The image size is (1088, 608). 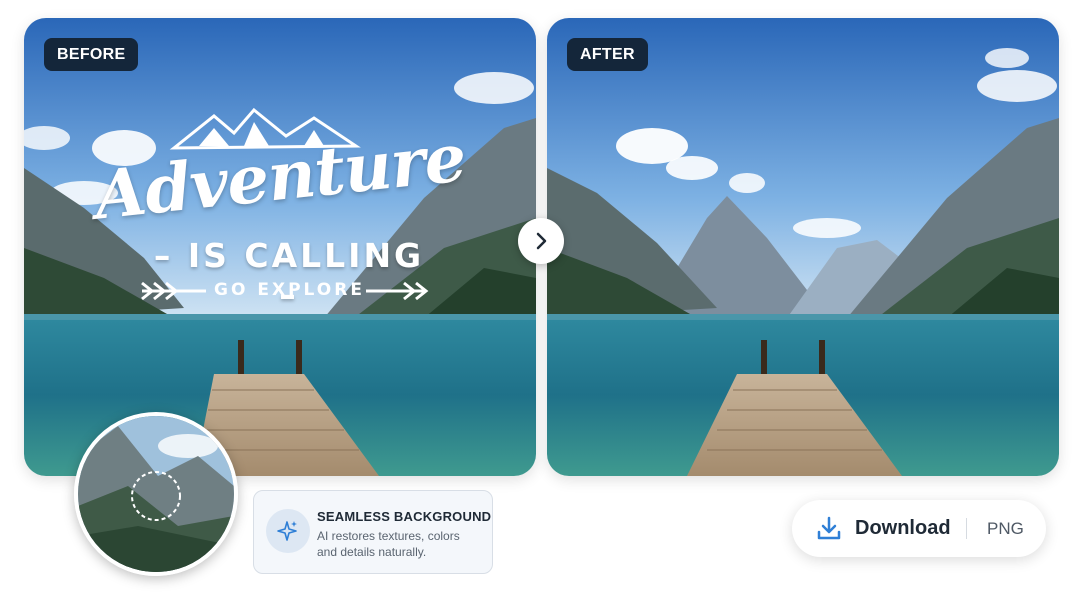 I want to click on callout-title: SEAMLESS BACKGROUND, so click(x=404, y=516).